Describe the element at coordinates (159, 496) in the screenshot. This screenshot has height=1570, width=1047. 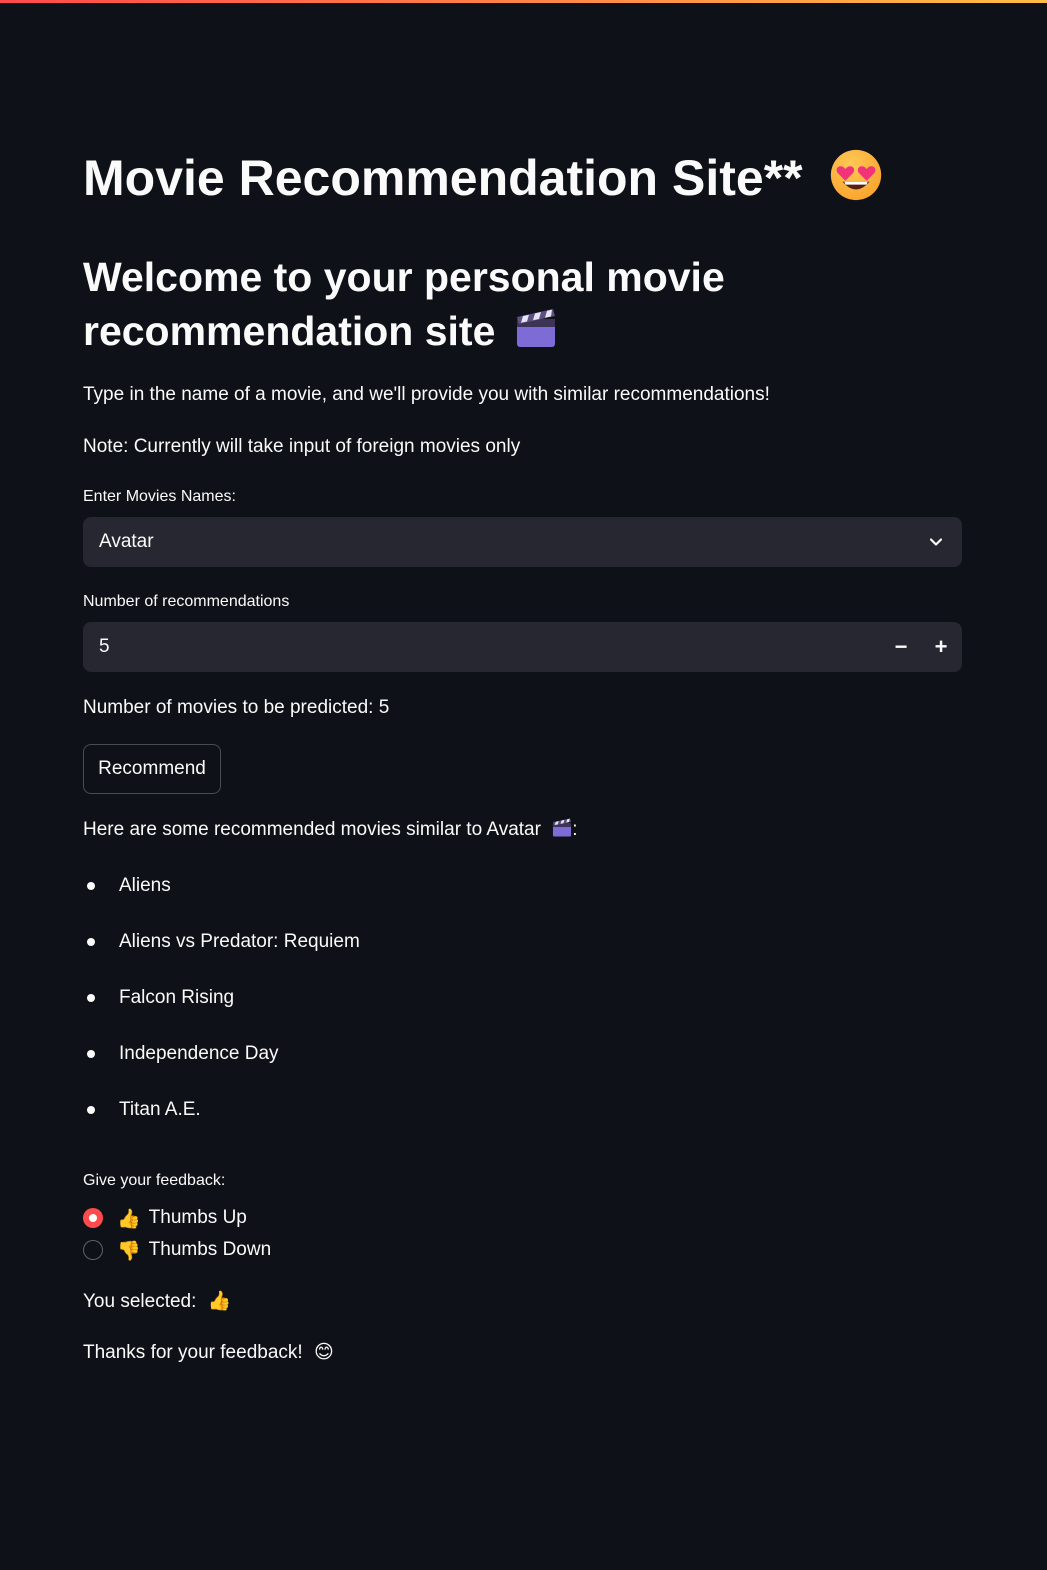
I see `movie-select-label: Enter Movies Names:` at that location.